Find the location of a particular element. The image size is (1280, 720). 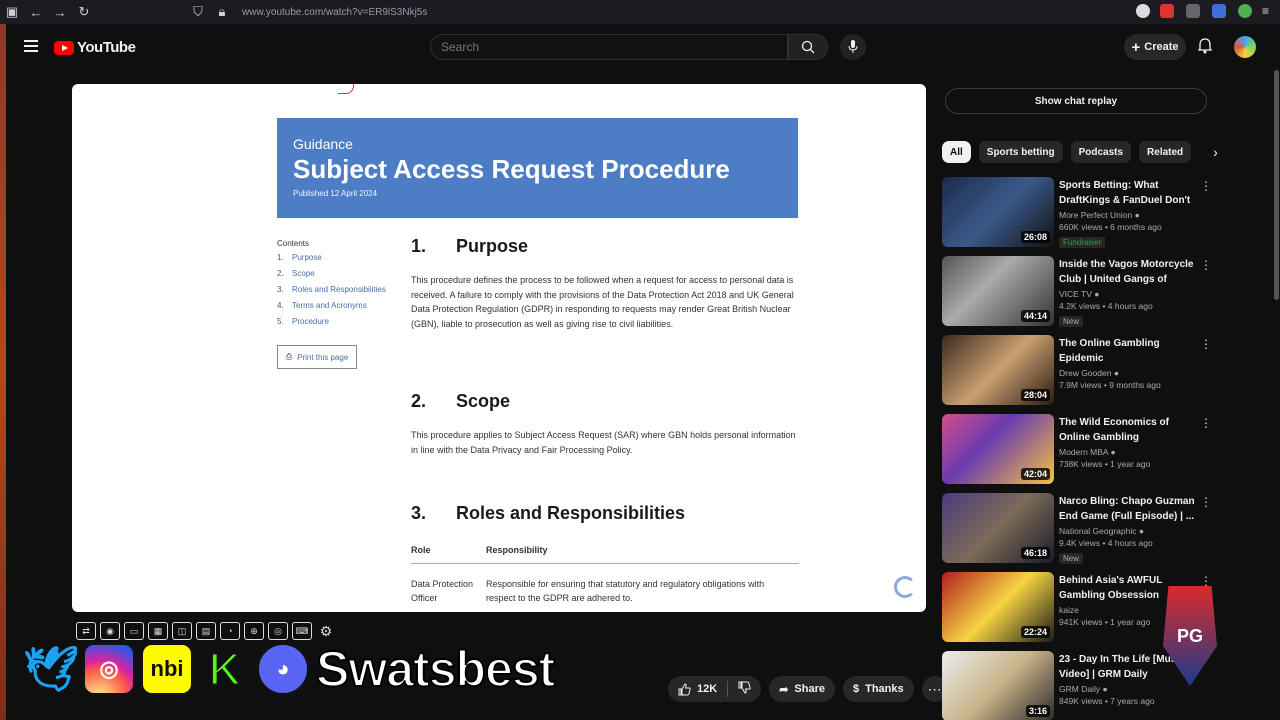

section-heading: Purpose is located at coordinates (492, 246).